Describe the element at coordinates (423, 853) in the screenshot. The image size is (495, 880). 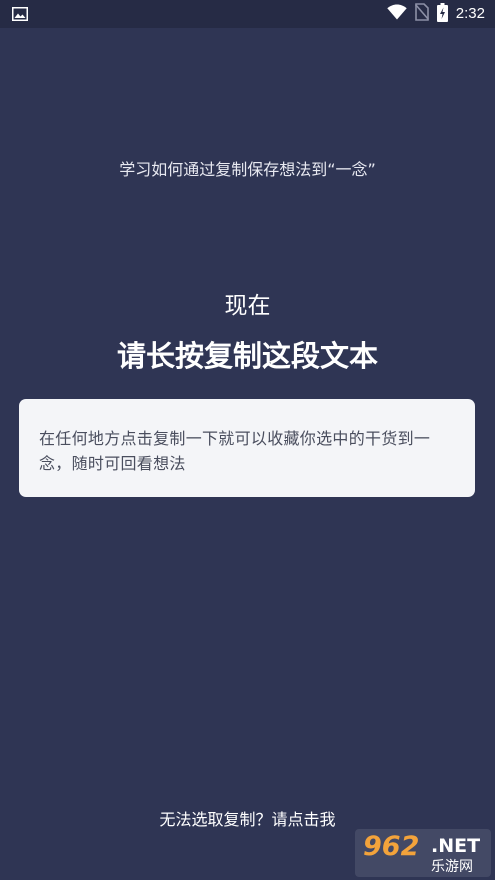
I see `site-watermark-logo: 962 .NET 乐游网` at that location.